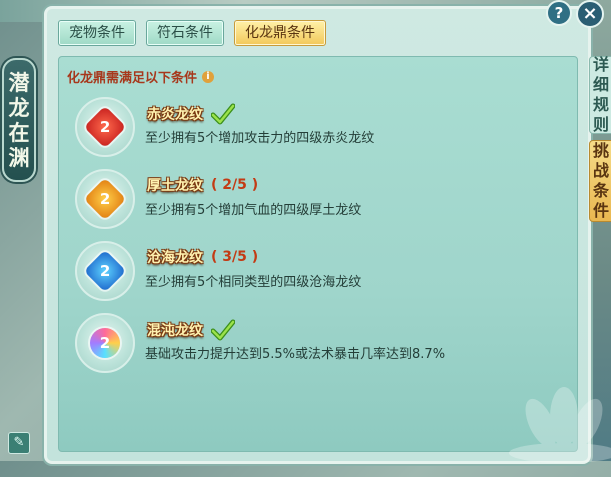 The width and height of the screenshot is (611, 477). Describe the element at coordinates (320, 271) in the screenshot. I see `condition-item-canghai: 2 沧海龙纹 ( 3/5 ) 至少拥有5个相同类型的四级沧海龙纹` at that location.